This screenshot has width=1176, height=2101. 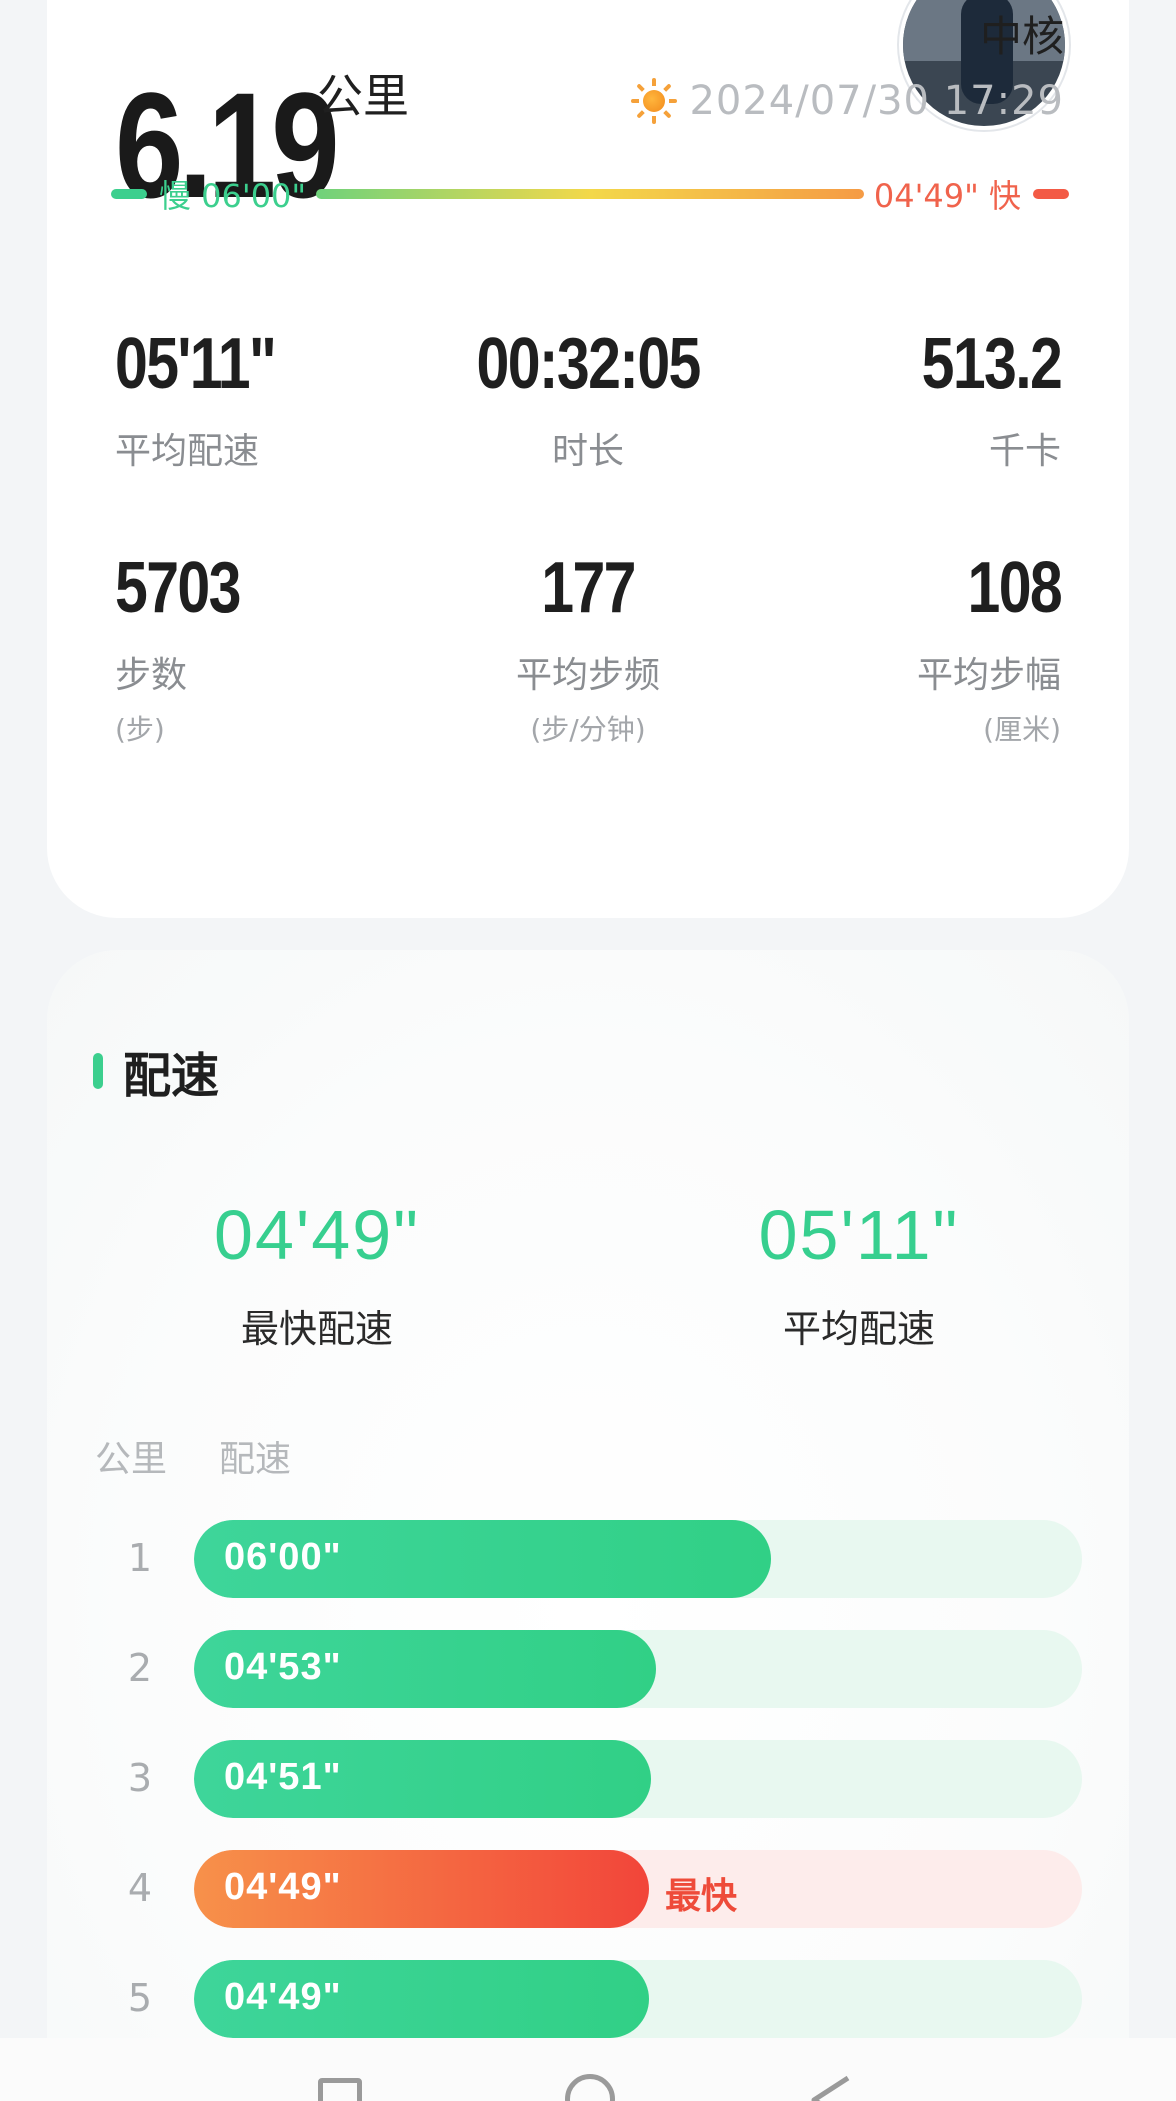 What do you see at coordinates (858, 1329) in the screenshot?
I see `average-pace-label: 平均配速` at bounding box center [858, 1329].